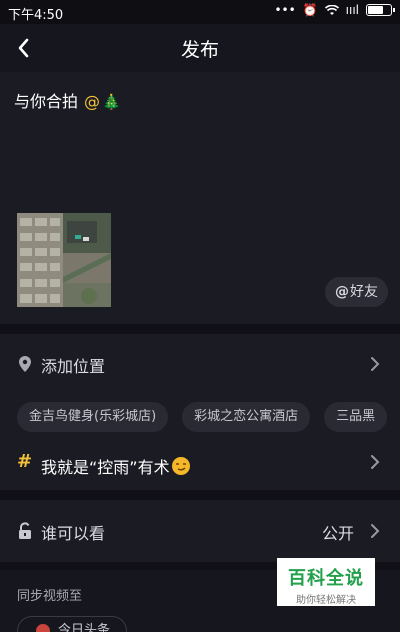  Describe the element at coordinates (43, 628) in the screenshot. I see `toutiao-icon` at that location.